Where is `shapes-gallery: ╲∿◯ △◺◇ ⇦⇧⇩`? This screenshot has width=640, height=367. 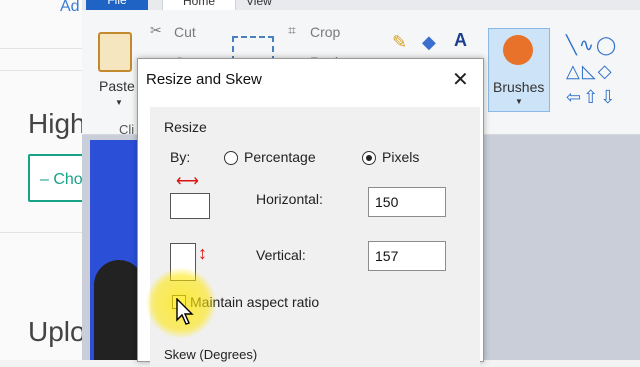
shapes-gallery: ╲∿◯ △◺◇ ⇦⇧⇩ is located at coordinates (603, 72).